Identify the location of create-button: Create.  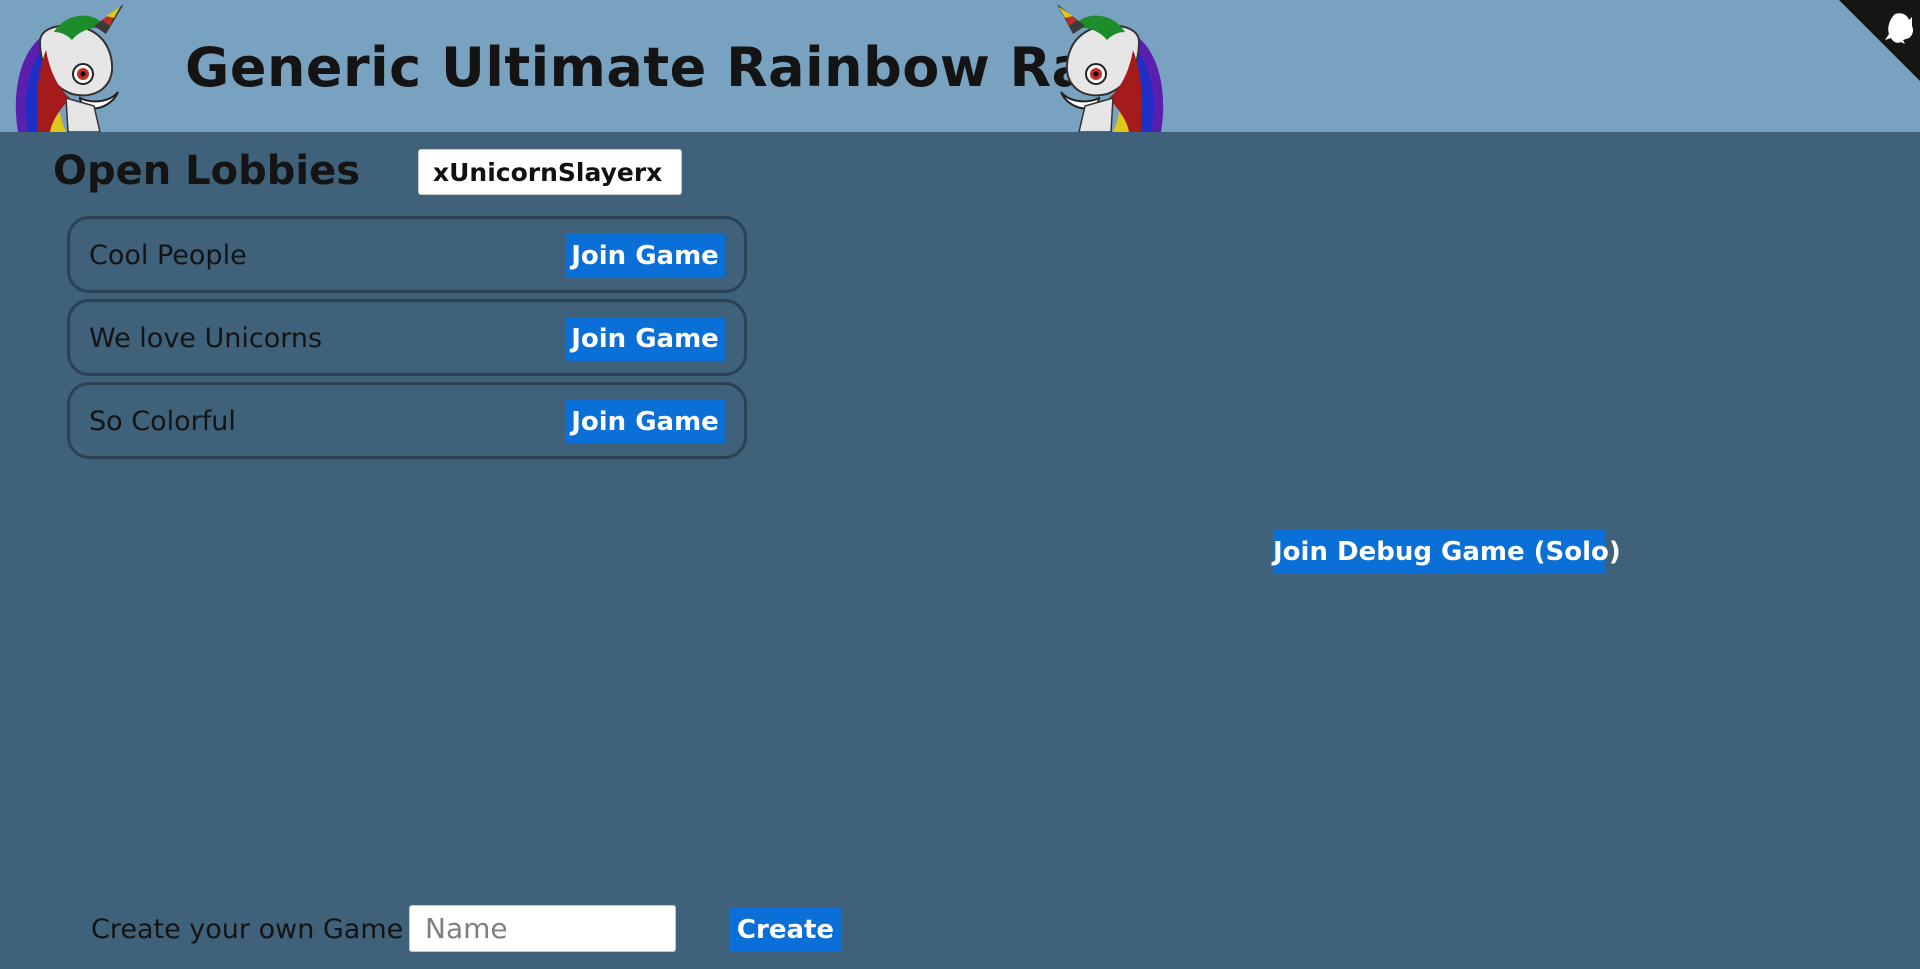
(785, 929).